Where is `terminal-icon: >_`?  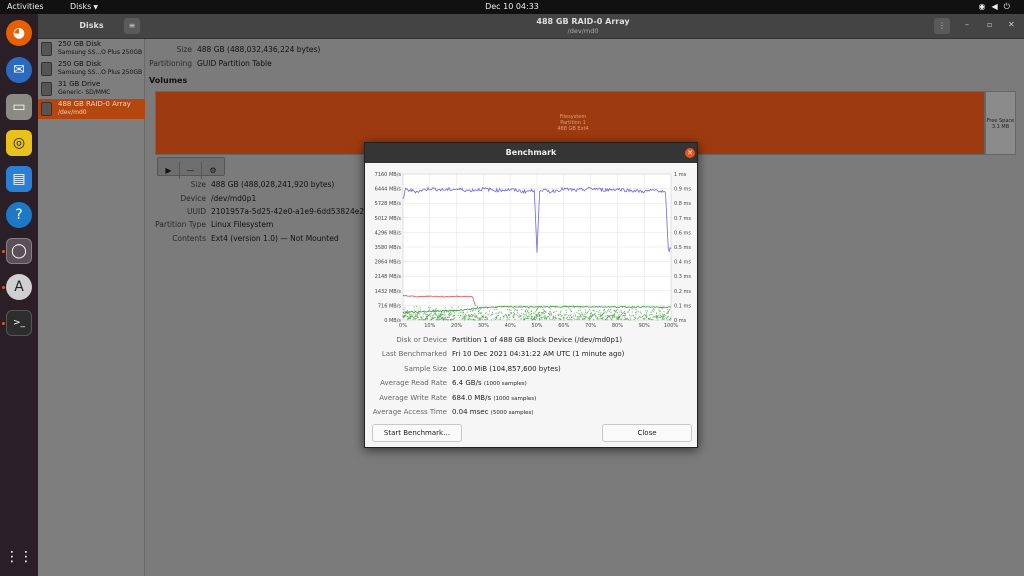
terminal-icon: >_ is located at coordinates (19, 323).